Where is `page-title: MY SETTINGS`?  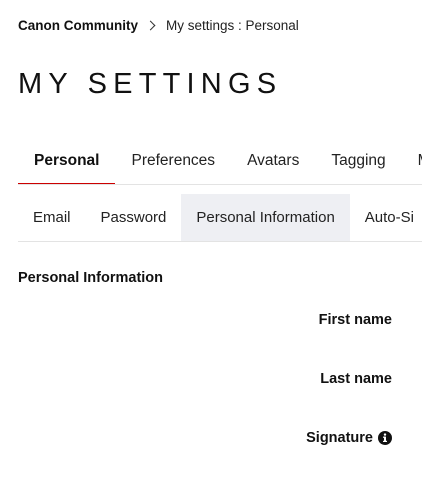
page-title: MY SETTINGS is located at coordinates (150, 84).